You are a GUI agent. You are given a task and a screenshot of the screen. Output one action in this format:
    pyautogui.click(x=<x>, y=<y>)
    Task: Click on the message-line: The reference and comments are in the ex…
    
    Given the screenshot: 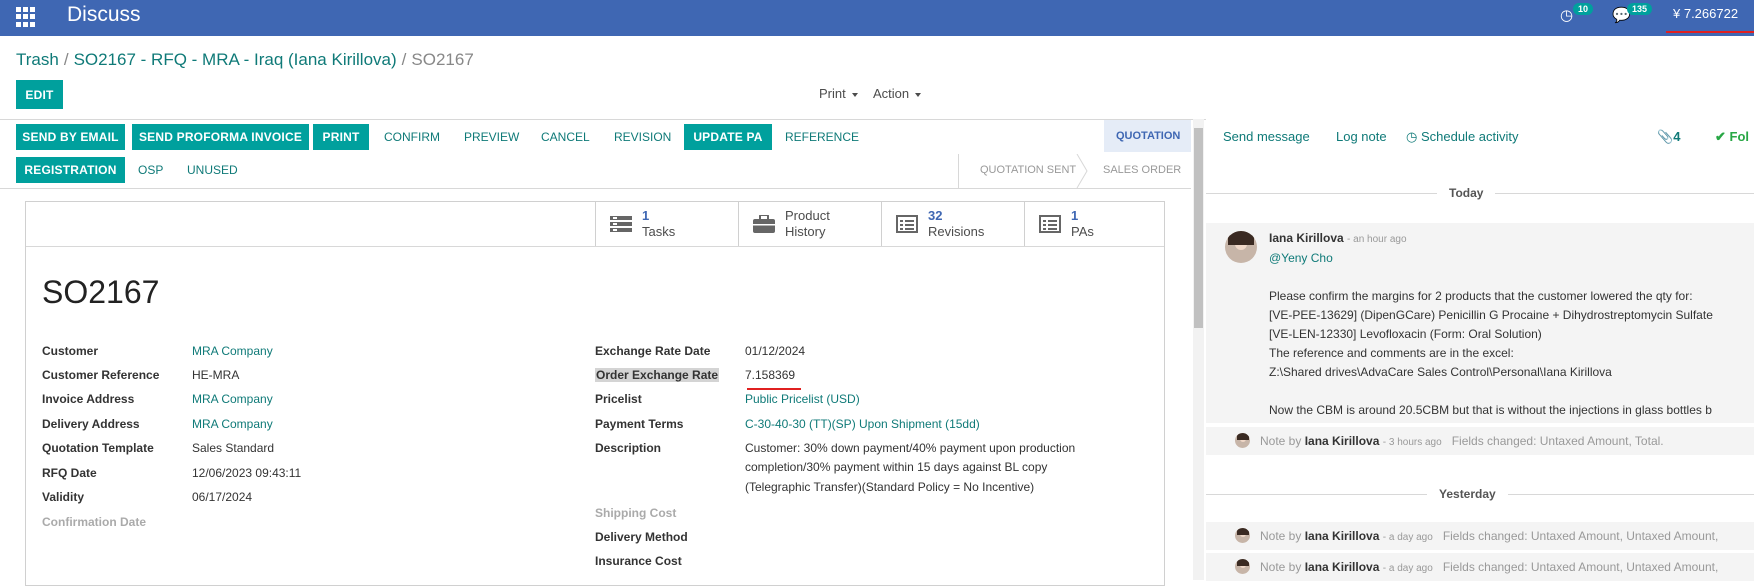 What is the action you would take?
    pyautogui.click(x=1391, y=353)
    